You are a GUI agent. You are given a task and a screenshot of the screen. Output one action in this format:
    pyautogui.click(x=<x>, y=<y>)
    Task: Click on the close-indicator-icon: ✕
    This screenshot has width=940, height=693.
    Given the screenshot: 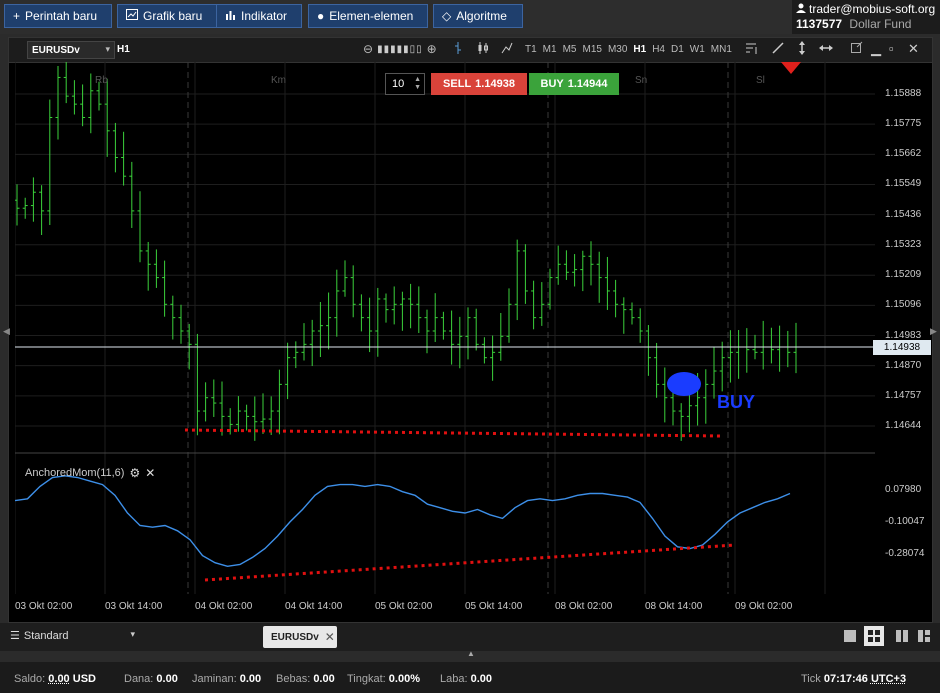 What is the action you would take?
    pyautogui.click(x=150, y=473)
    